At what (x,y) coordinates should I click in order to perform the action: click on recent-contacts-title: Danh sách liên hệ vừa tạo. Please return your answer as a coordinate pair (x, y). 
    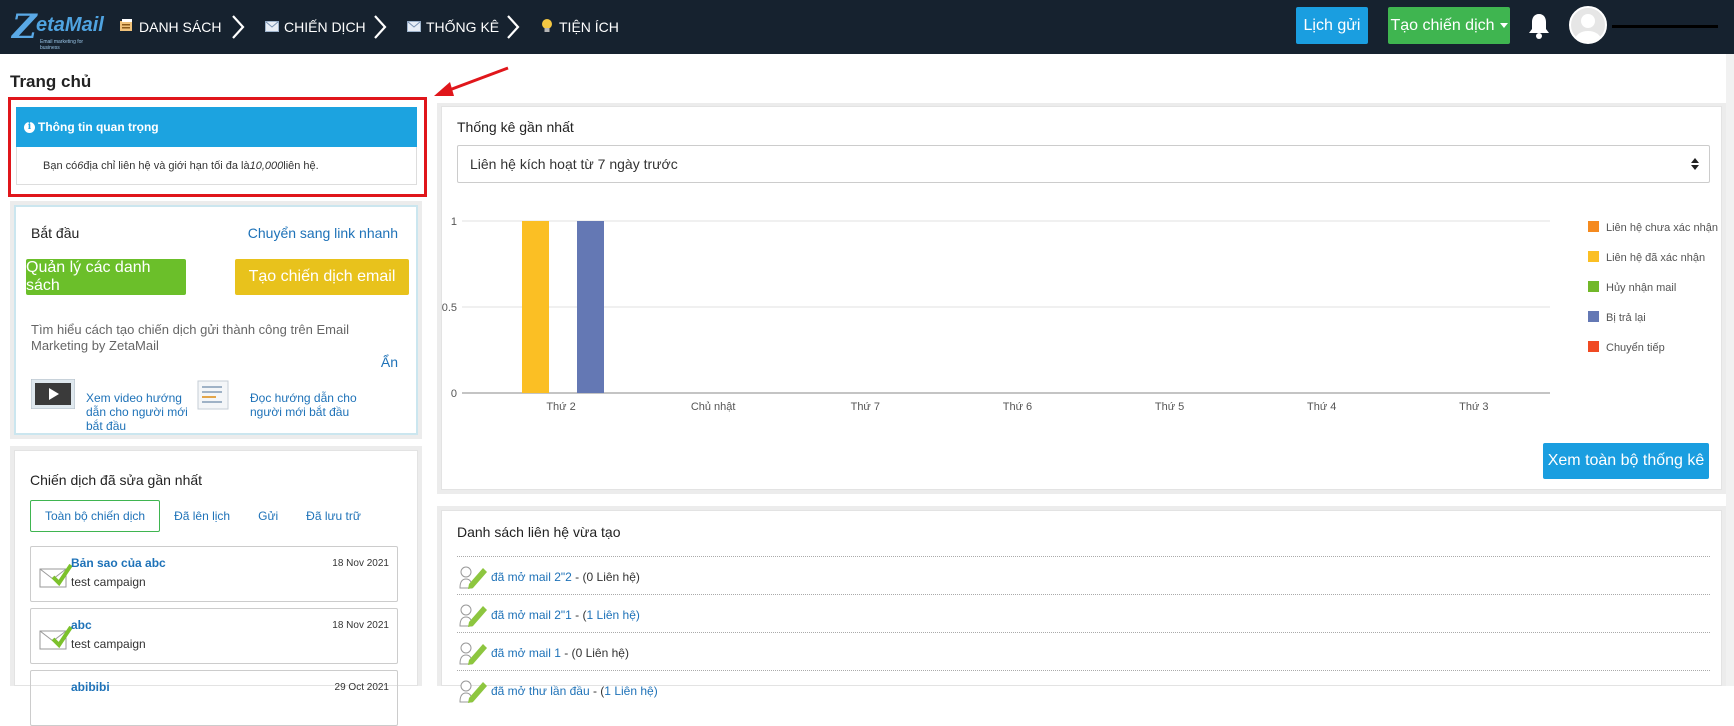
    Looking at the image, I should click on (539, 532).